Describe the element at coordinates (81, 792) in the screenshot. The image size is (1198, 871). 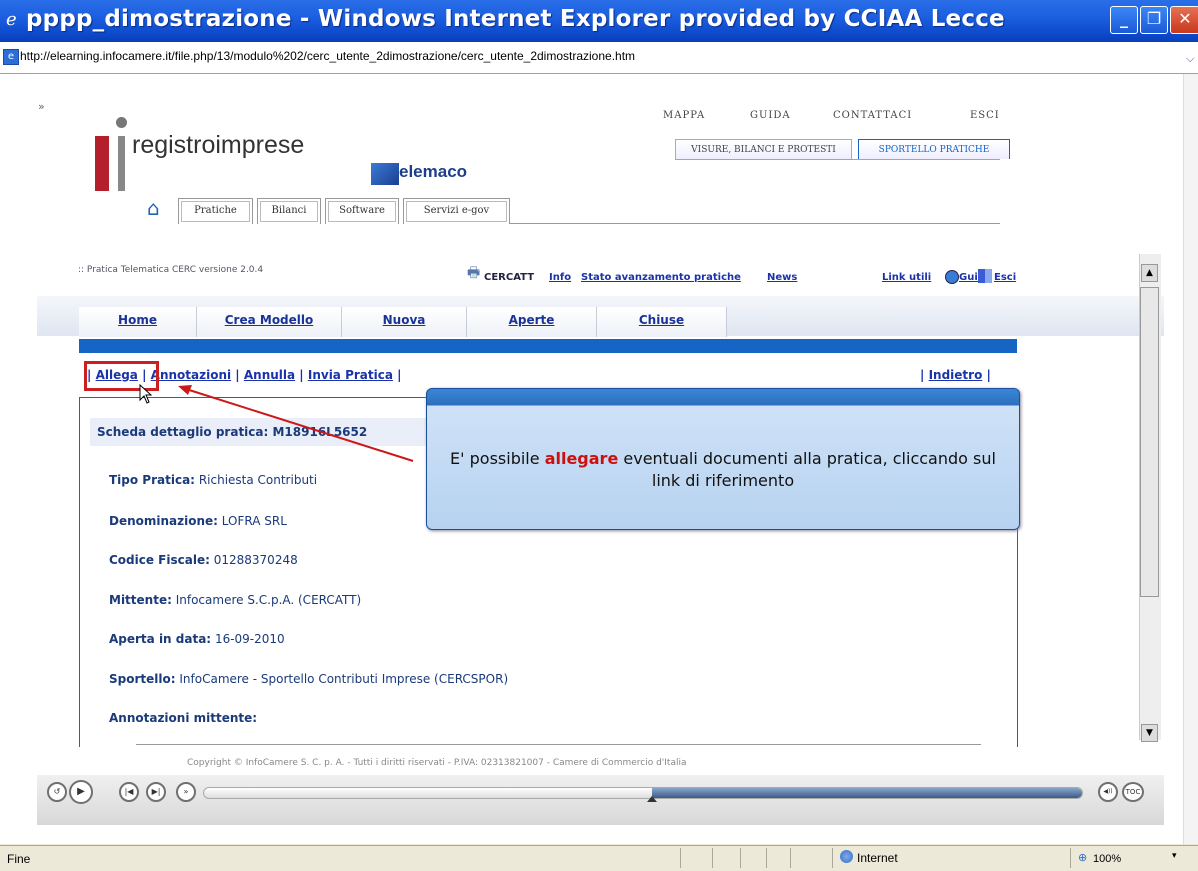
I see `play-icon: ▶` at that location.